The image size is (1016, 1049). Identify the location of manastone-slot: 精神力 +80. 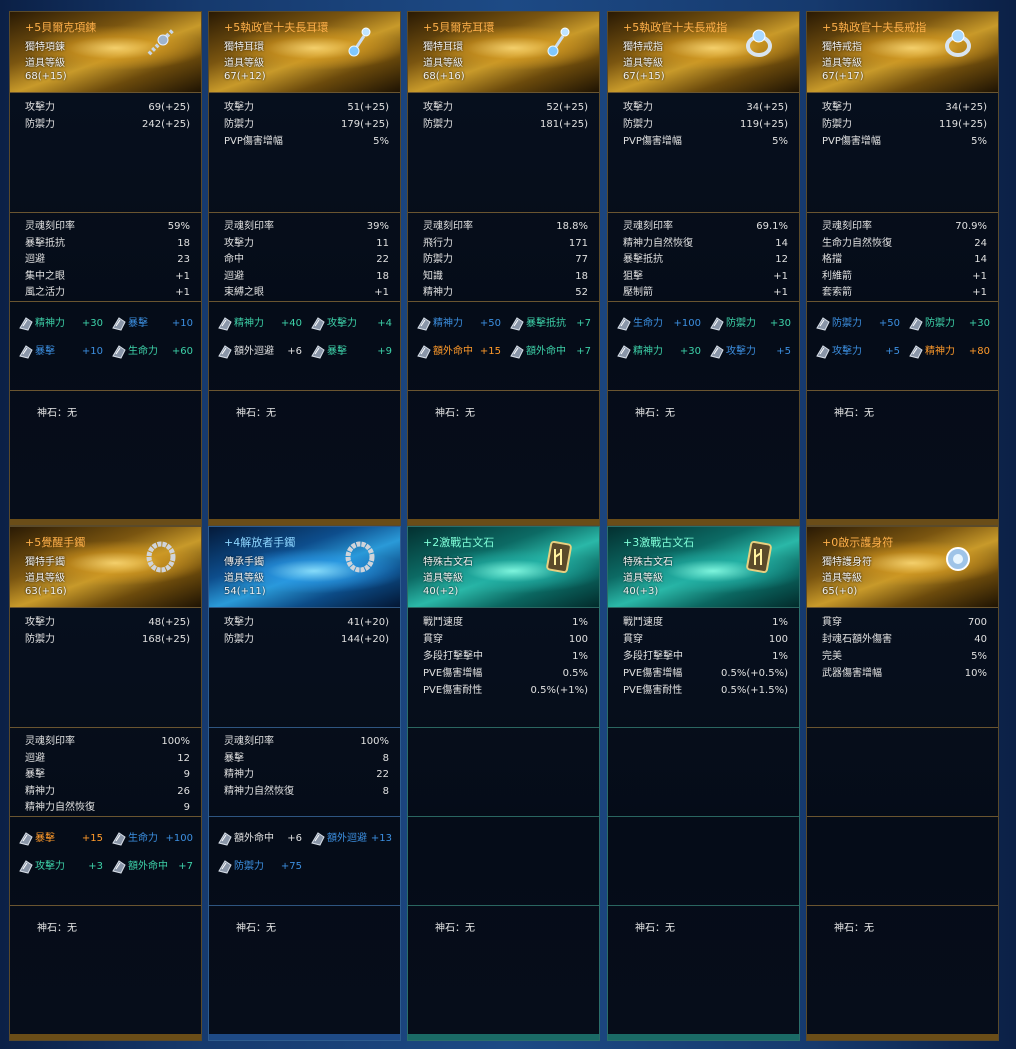
(949, 352).